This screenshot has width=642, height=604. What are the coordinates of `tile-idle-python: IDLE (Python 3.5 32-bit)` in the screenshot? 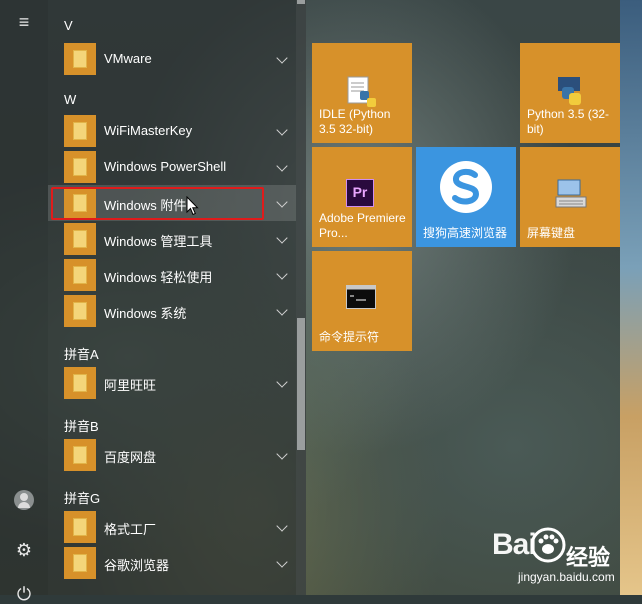 It's located at (362, 93).